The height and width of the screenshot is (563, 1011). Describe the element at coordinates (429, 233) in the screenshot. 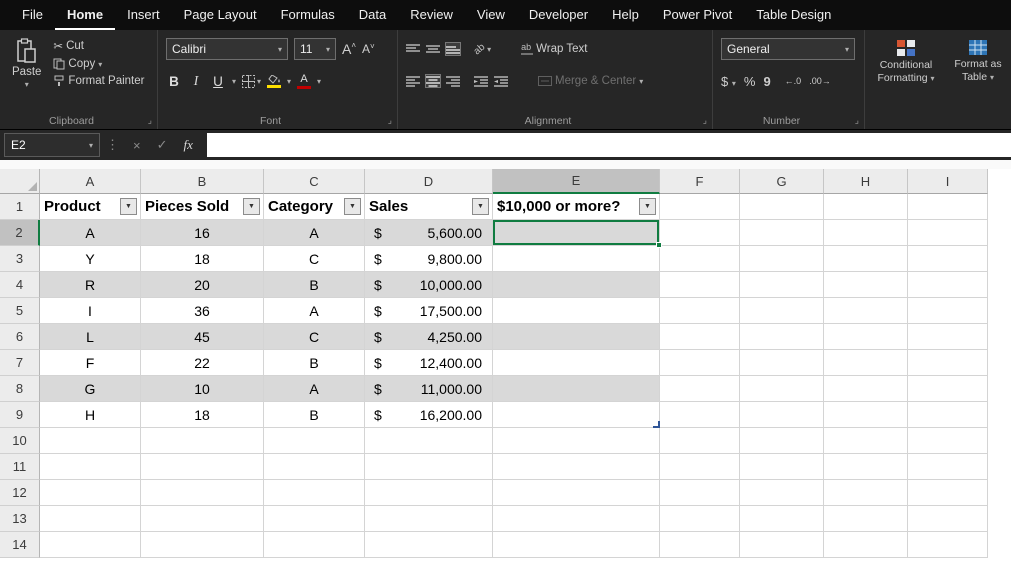

I see `cell-D2: $5,600.00` at that location.